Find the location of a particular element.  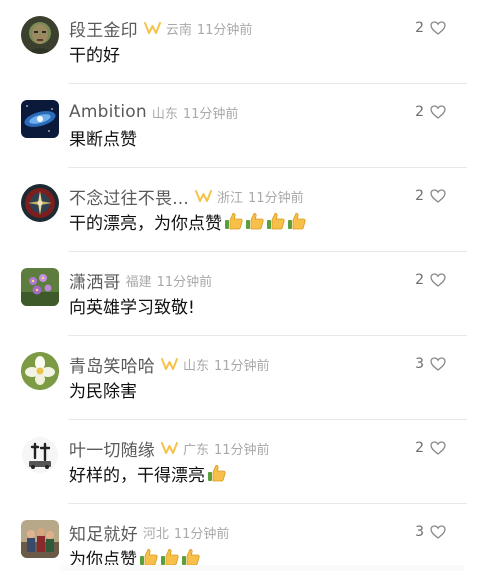

comment-text: 果断点赞 is located at coordinates (103, 137).